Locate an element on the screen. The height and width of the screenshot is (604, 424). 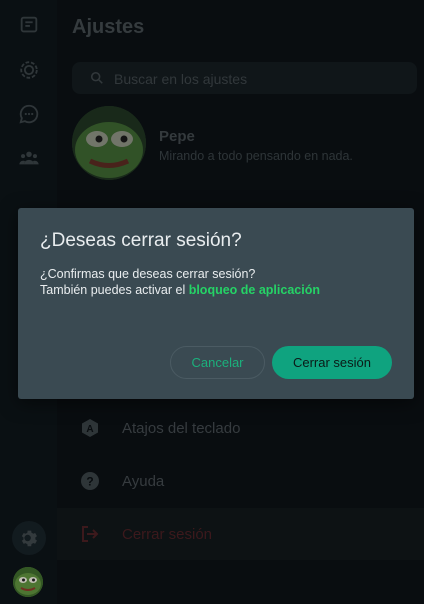
cancel-button: Cancelar is located at coordinates (217, 362).